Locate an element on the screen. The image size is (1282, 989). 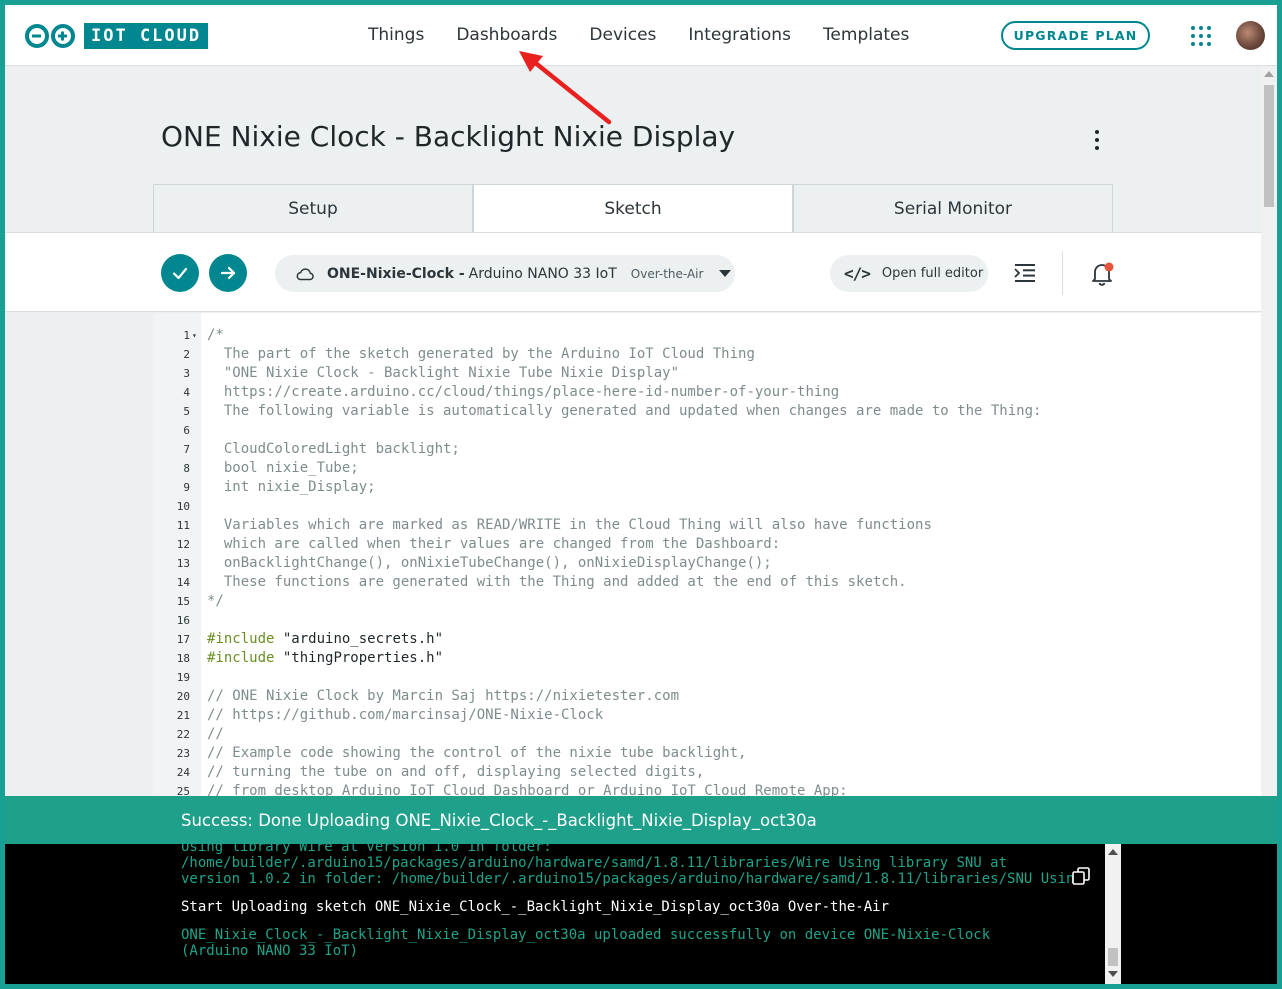
nav-item-templates: Templates is located at coordinates (866, 35).